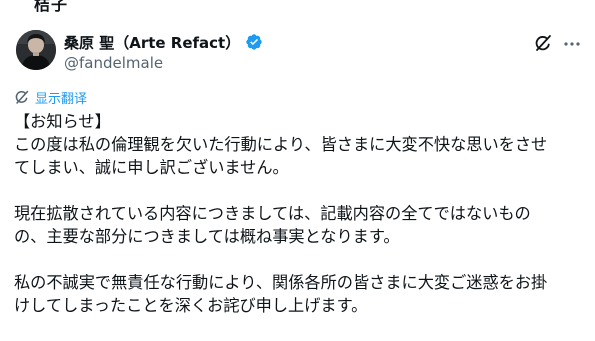  Describe the element at coordinates (572, 44) in the screenshot. I see `more-options-icon` at that location.